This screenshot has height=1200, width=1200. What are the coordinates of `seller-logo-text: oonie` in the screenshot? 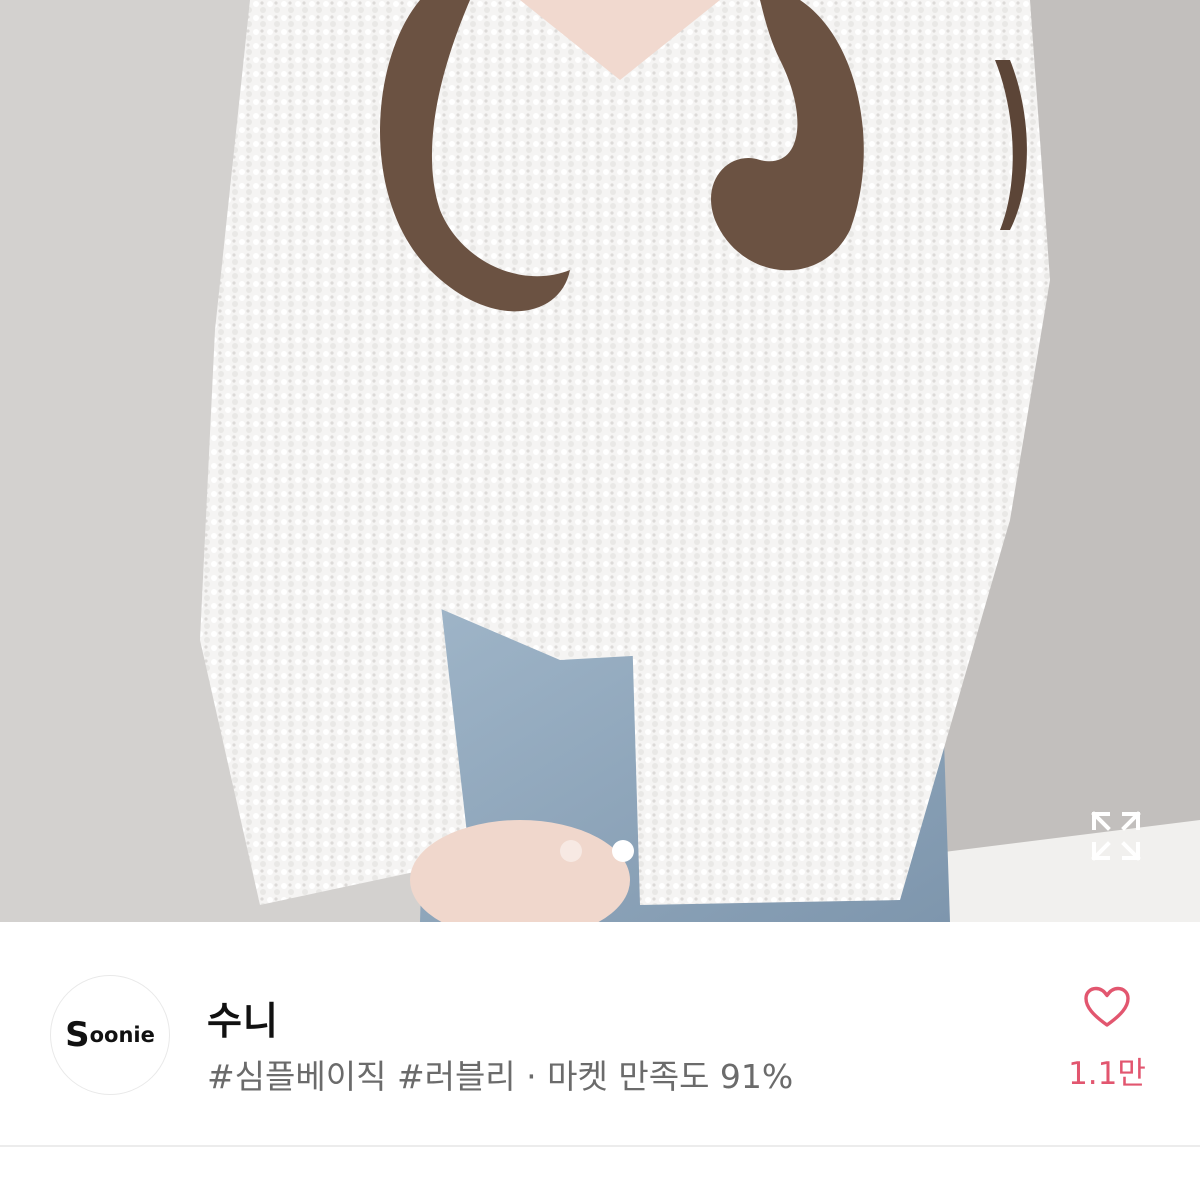 It's located at (122, 1035).